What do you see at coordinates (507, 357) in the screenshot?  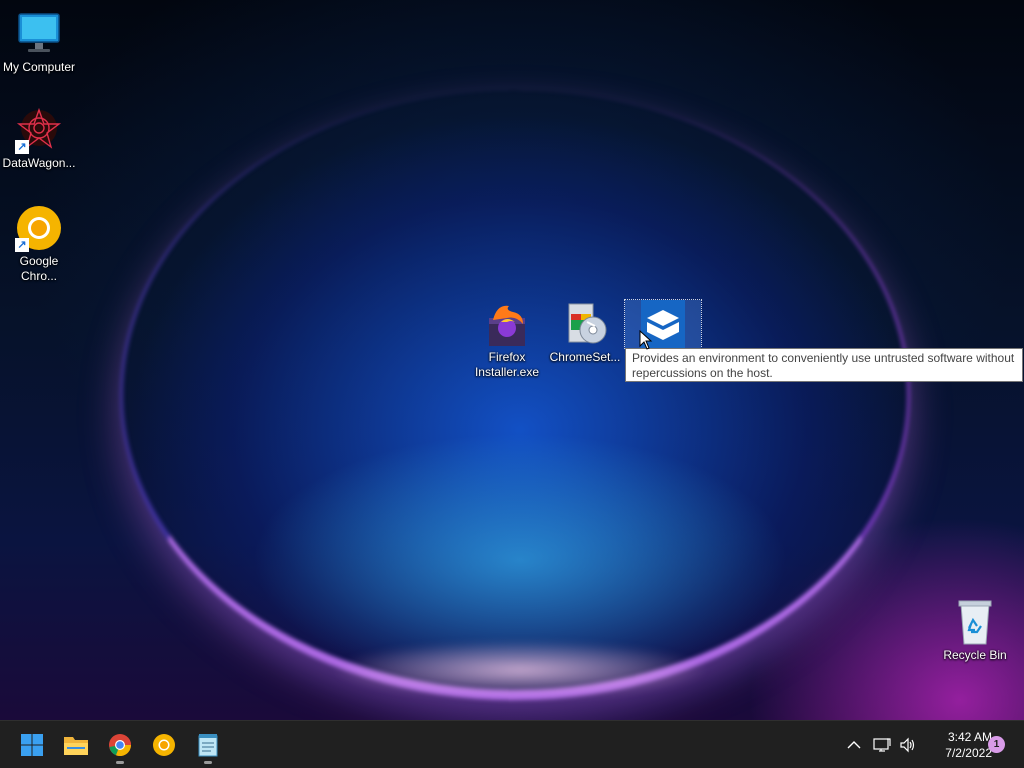 I see `desktop-icon-label-line1: Firefox` at bounding box center [507, 357].